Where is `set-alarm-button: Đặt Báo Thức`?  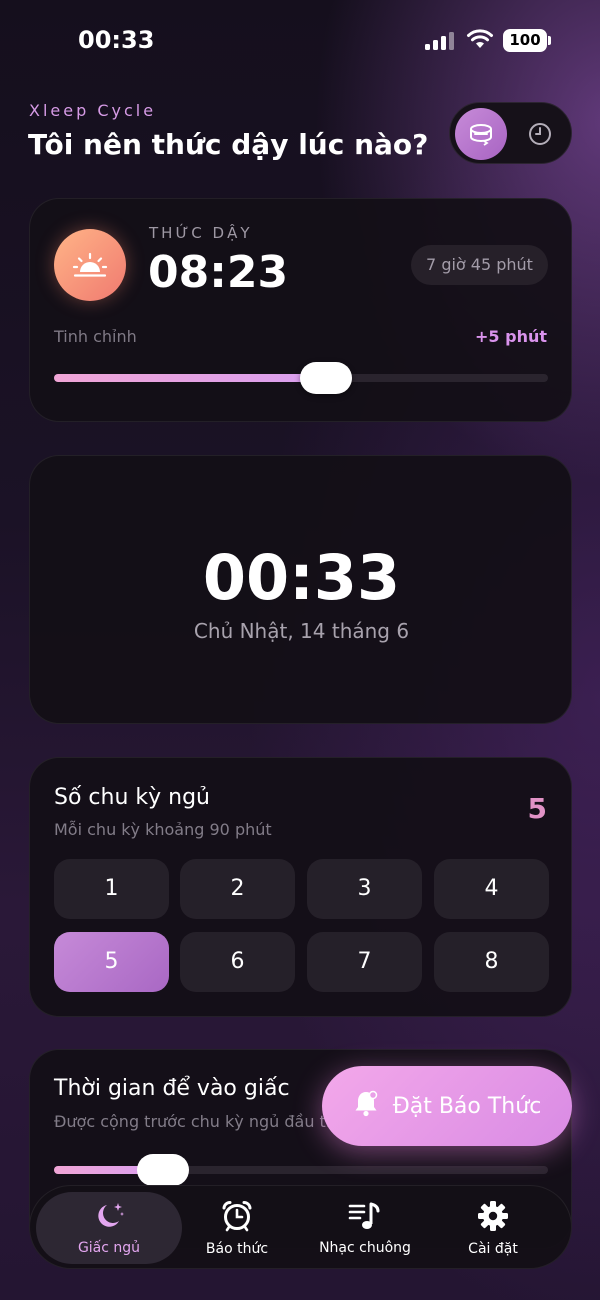
set-alarm-button: Đặt Báo Thức is located at coordinates (447, 1106).